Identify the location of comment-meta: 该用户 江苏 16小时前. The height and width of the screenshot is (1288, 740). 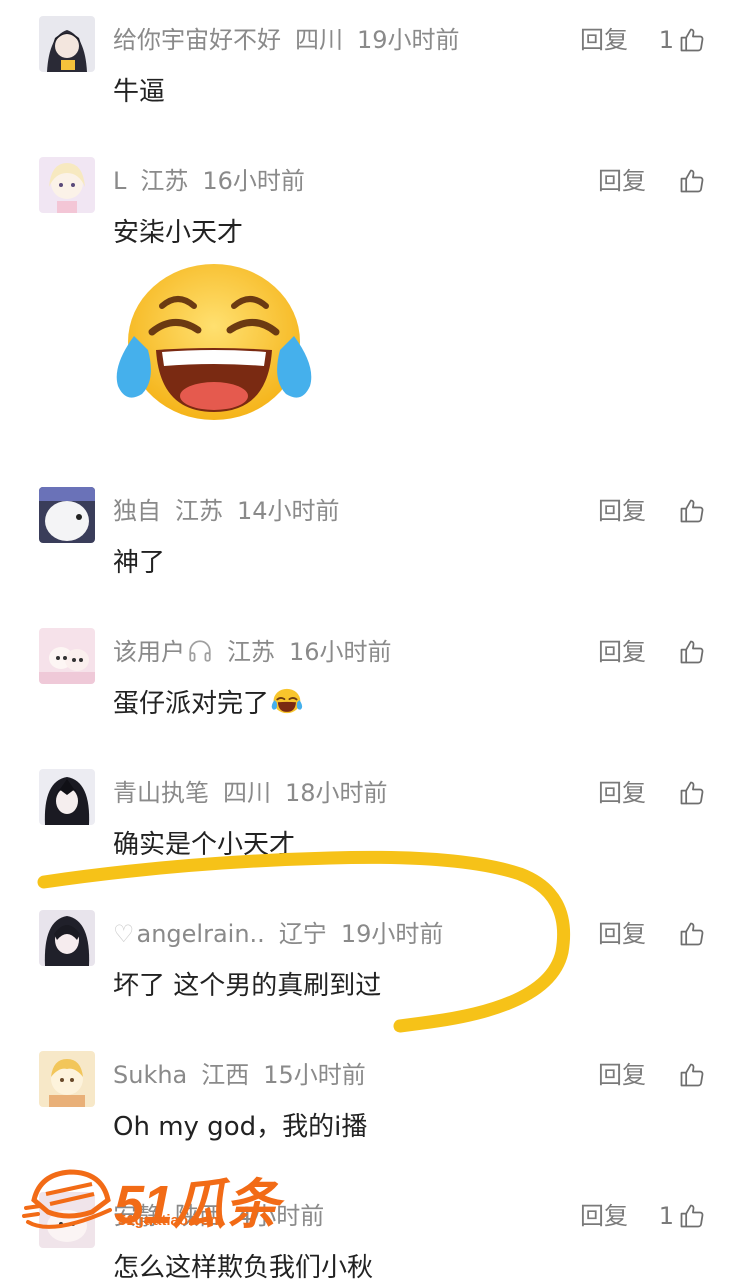
(259, 652).